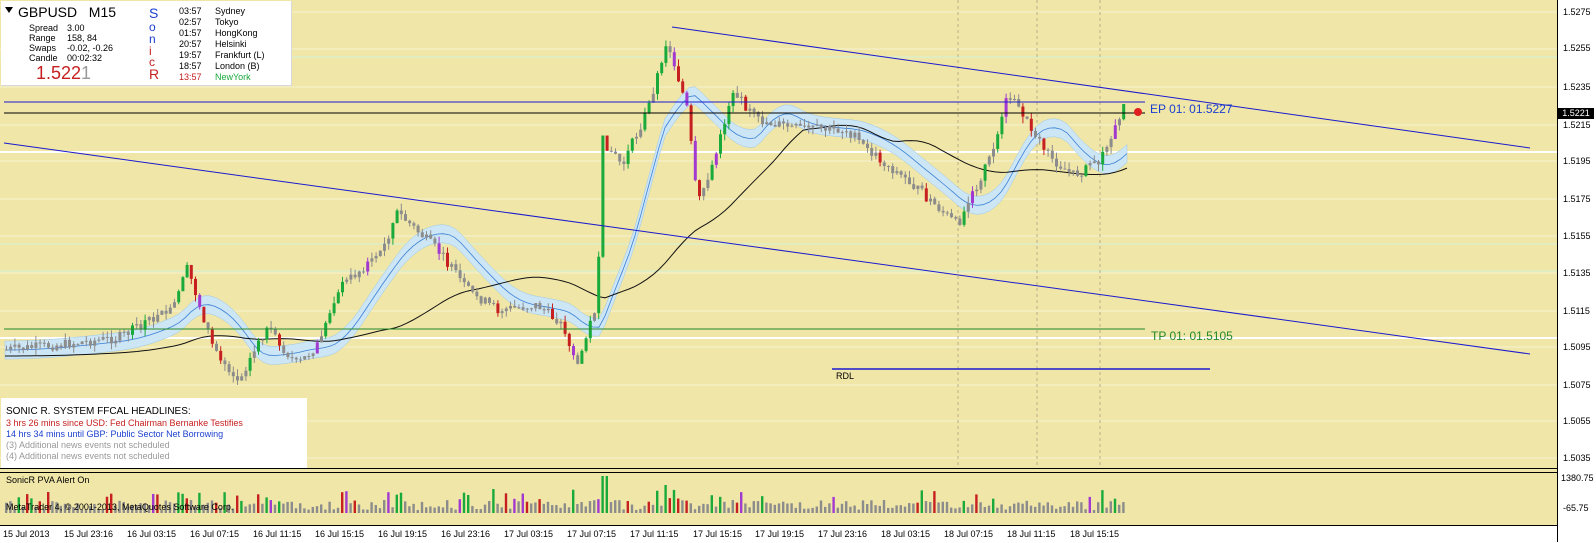 This screenshot has width=1596, height=543. Describe the element at coordinates (1577, 199) in the screenshot. I see `price-tick: 1.5175` at that location.